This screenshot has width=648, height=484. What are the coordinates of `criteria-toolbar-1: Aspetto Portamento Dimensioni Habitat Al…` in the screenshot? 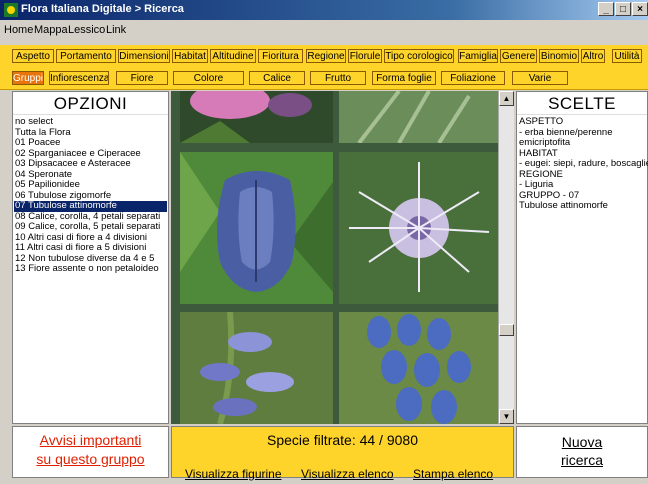 It's located at (324, 56).